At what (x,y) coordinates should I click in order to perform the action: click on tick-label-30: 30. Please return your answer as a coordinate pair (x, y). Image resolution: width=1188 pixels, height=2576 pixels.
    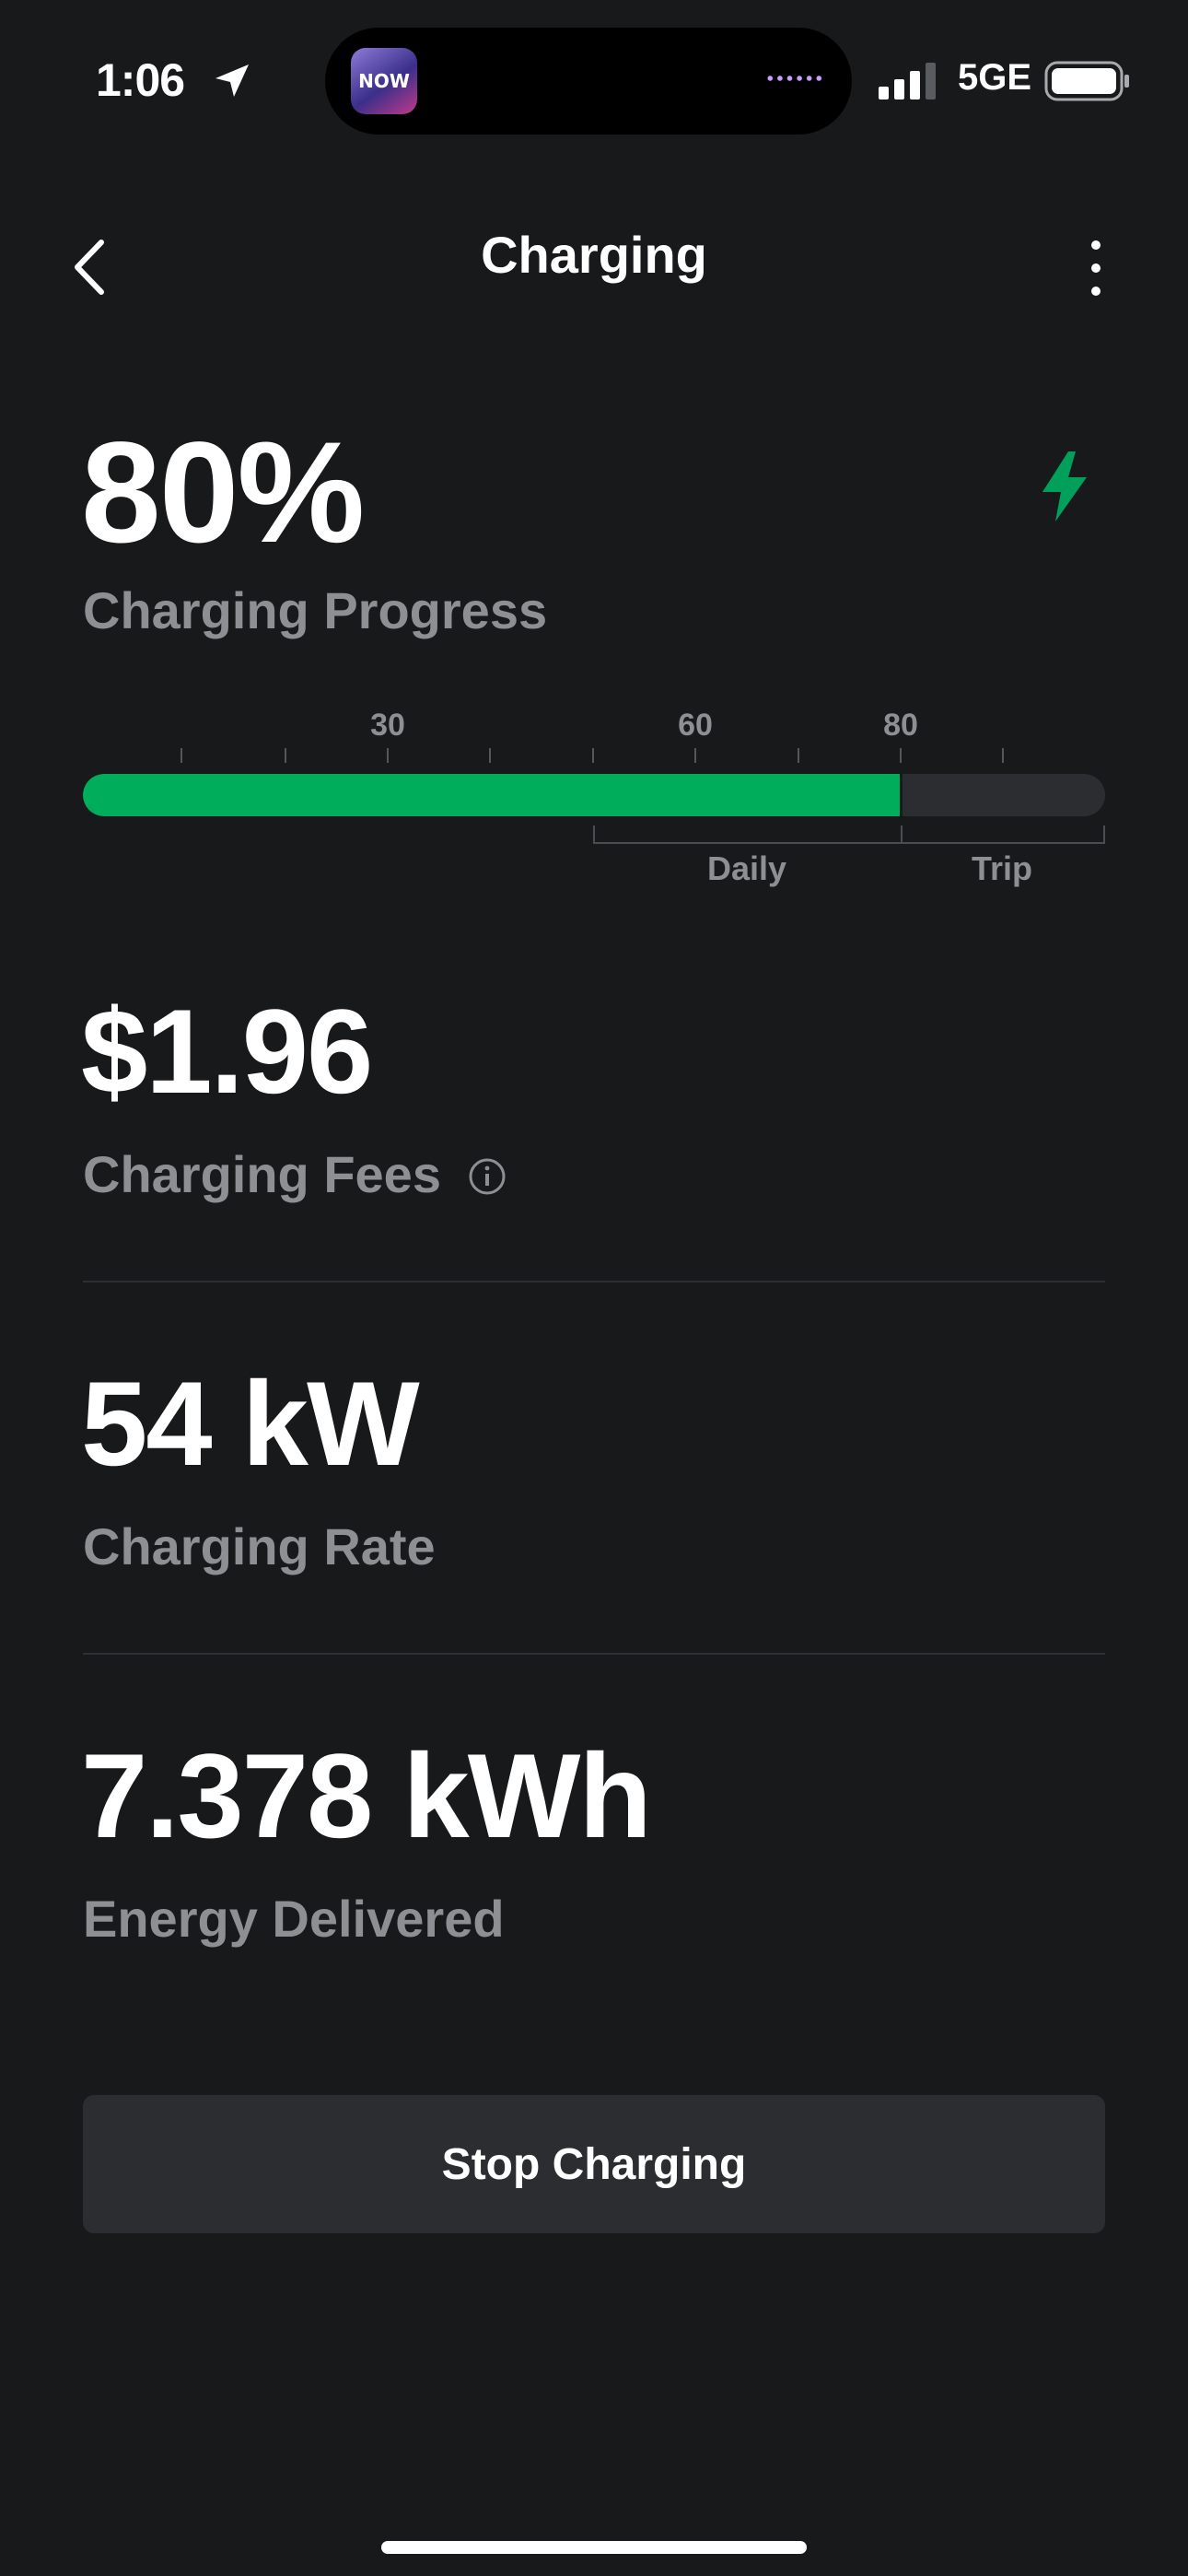
    Looking at the image, I should click on (387, 725).